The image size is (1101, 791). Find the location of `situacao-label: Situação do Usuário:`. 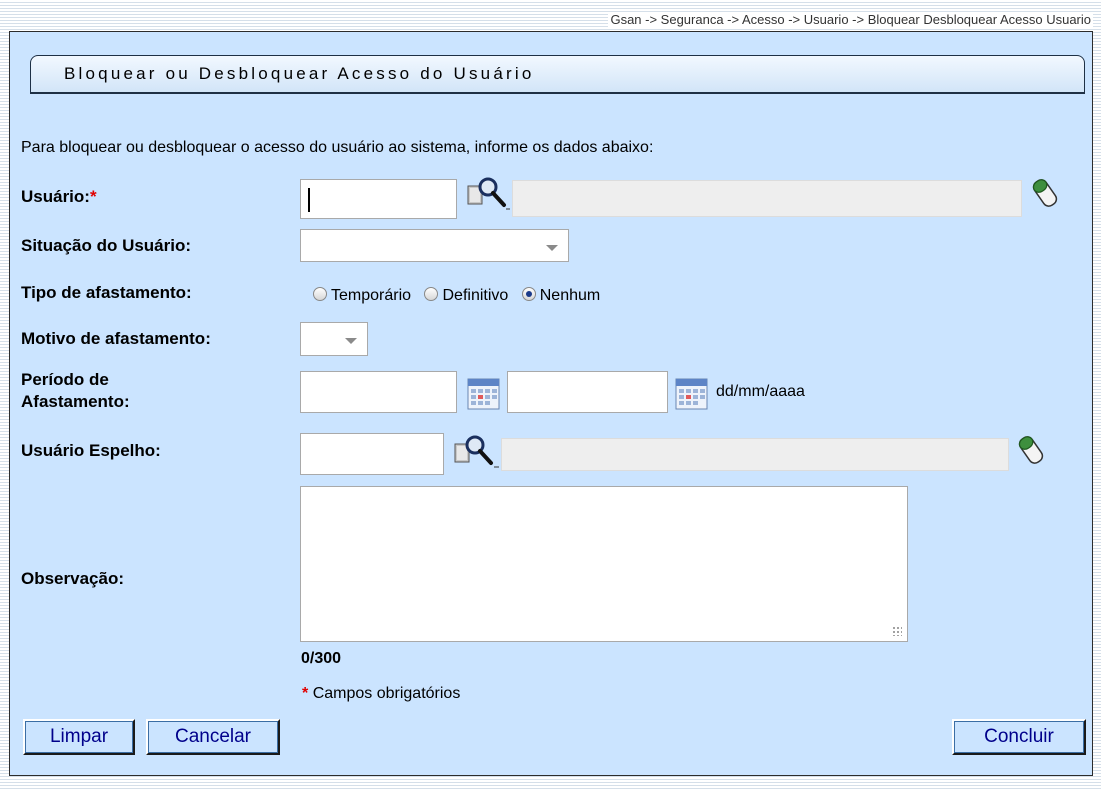

situacao-label: Situação do Usuário: is located at coordinates (106, 245).